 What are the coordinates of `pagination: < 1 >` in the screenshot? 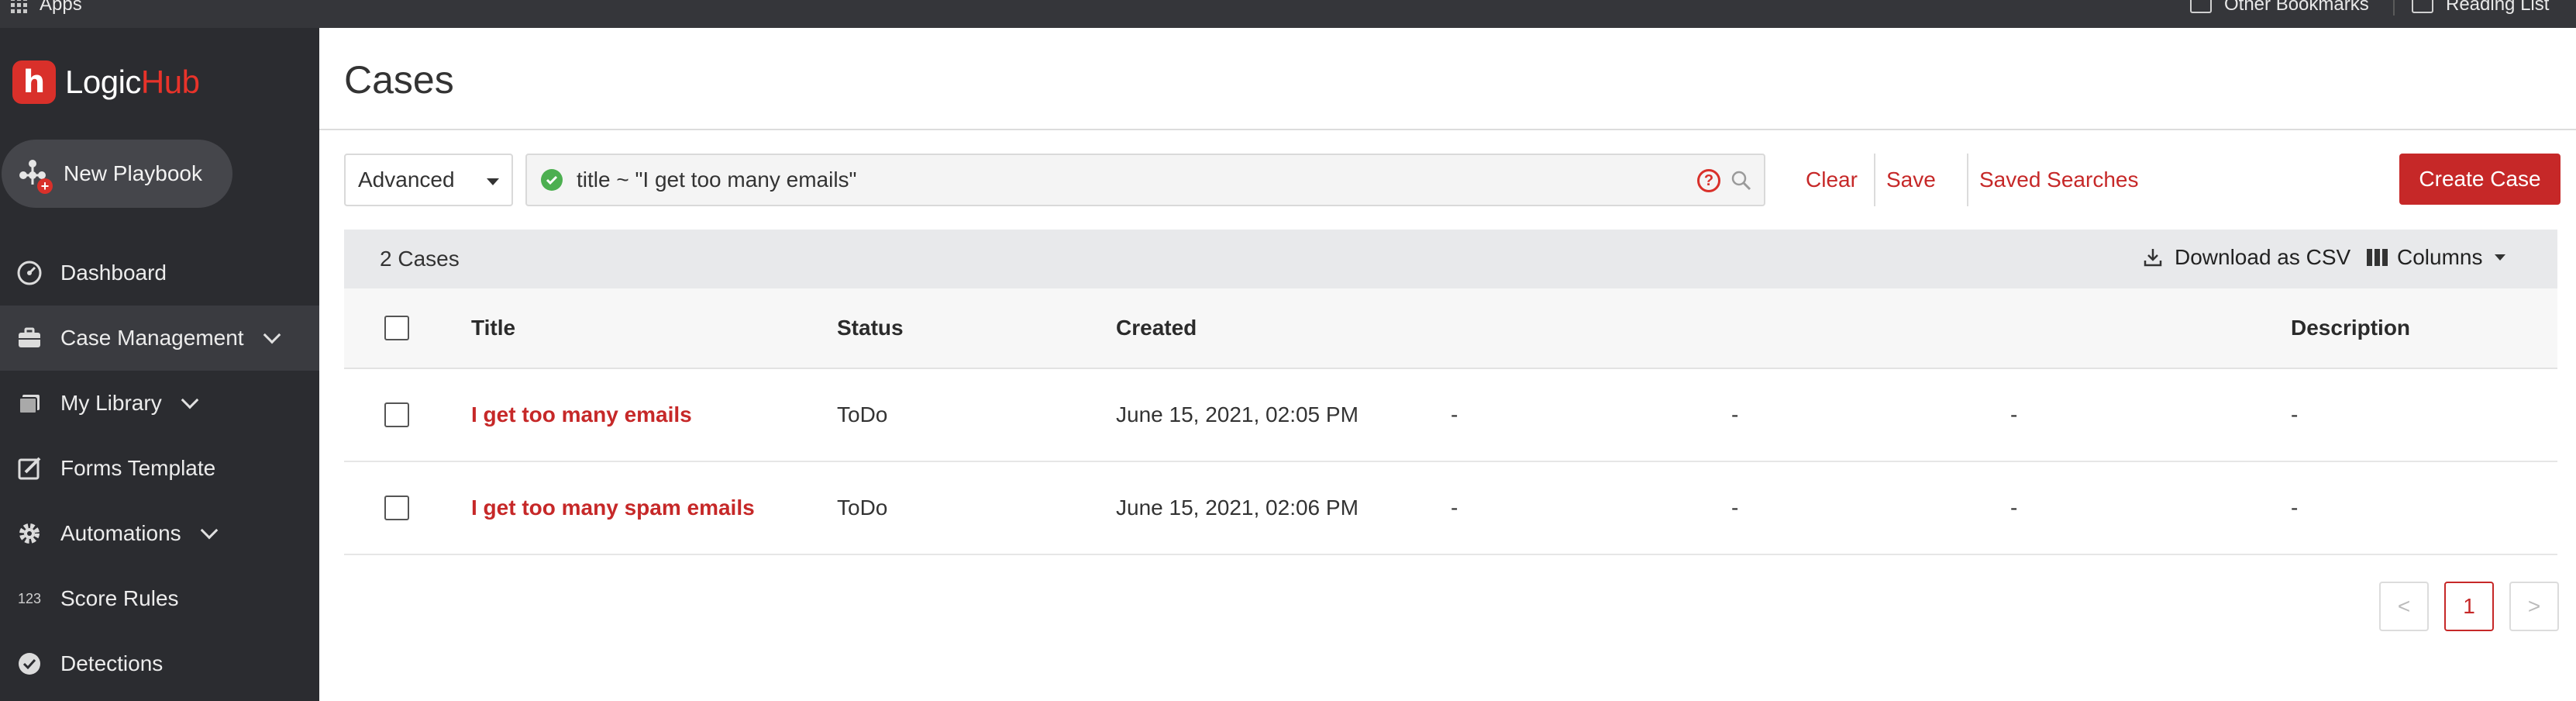 It's located at (2469, 606).